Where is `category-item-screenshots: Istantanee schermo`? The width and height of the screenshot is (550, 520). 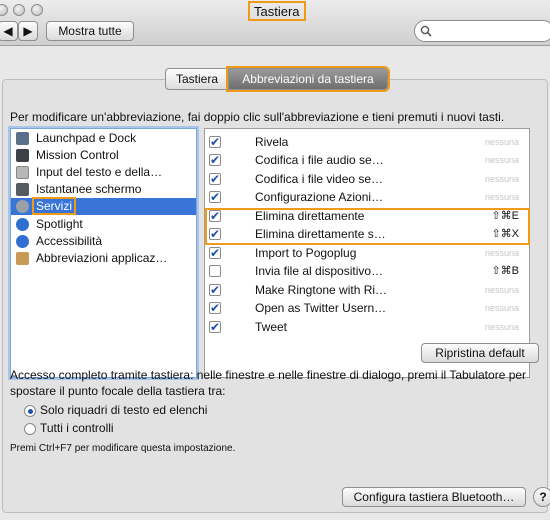 category-item-screenshots: Istantanee schermo is located at coordinates (103, 189).